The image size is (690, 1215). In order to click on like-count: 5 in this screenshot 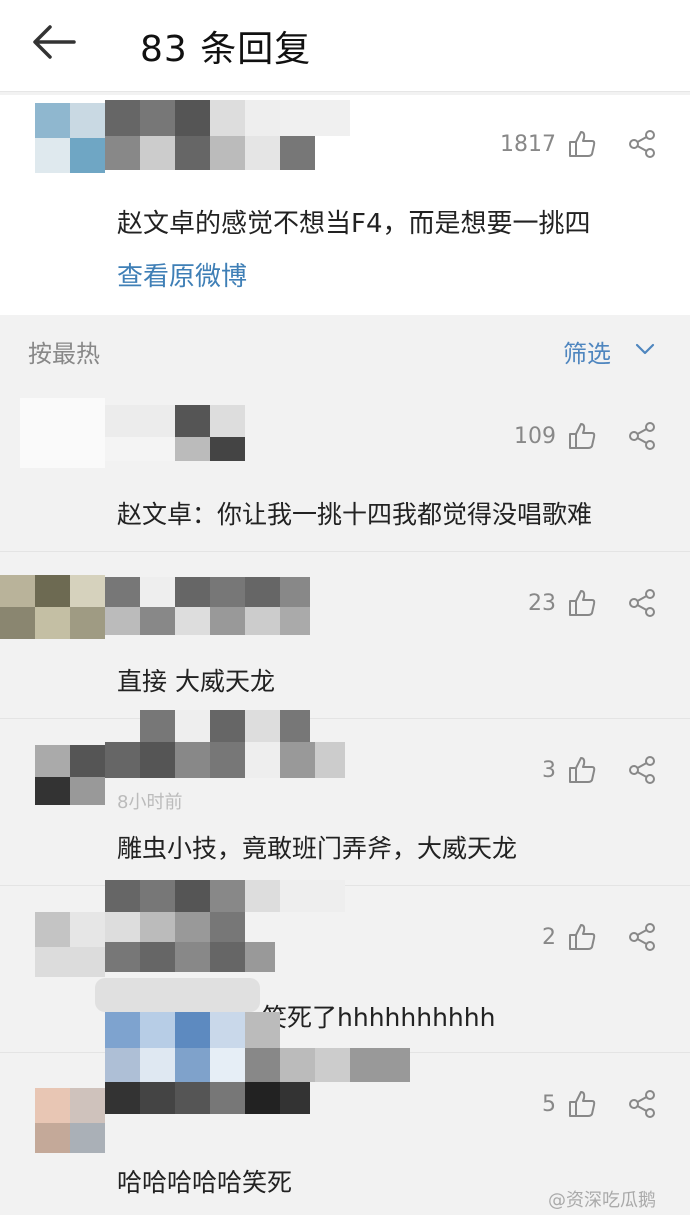, I will do `click(549, 1104)`.